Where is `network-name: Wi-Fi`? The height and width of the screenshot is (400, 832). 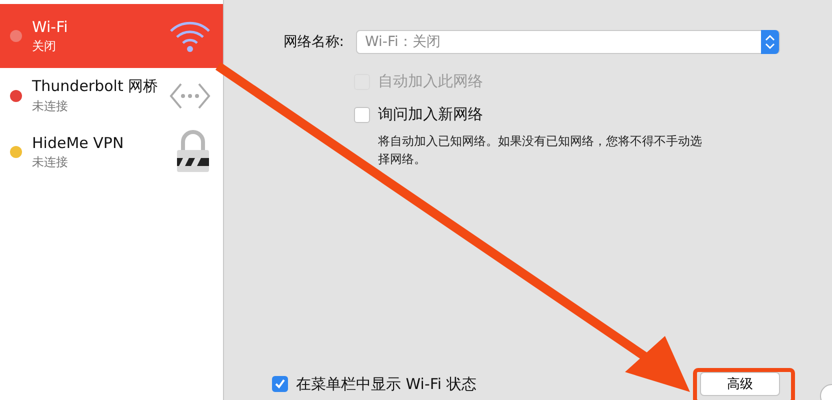
network-name: Wi-Fi is located at coordinates (50, 27).